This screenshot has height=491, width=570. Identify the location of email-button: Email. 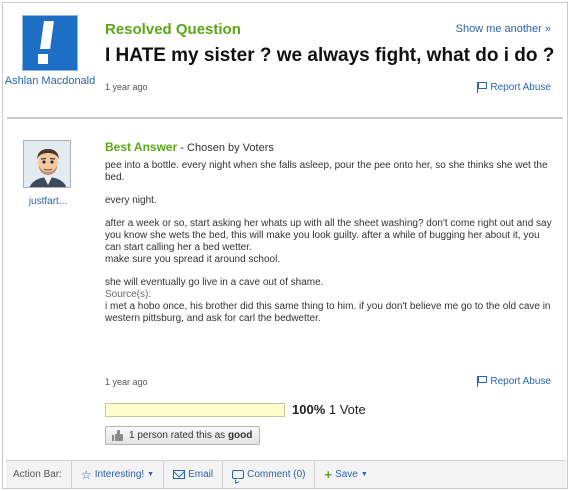
(194, 474).